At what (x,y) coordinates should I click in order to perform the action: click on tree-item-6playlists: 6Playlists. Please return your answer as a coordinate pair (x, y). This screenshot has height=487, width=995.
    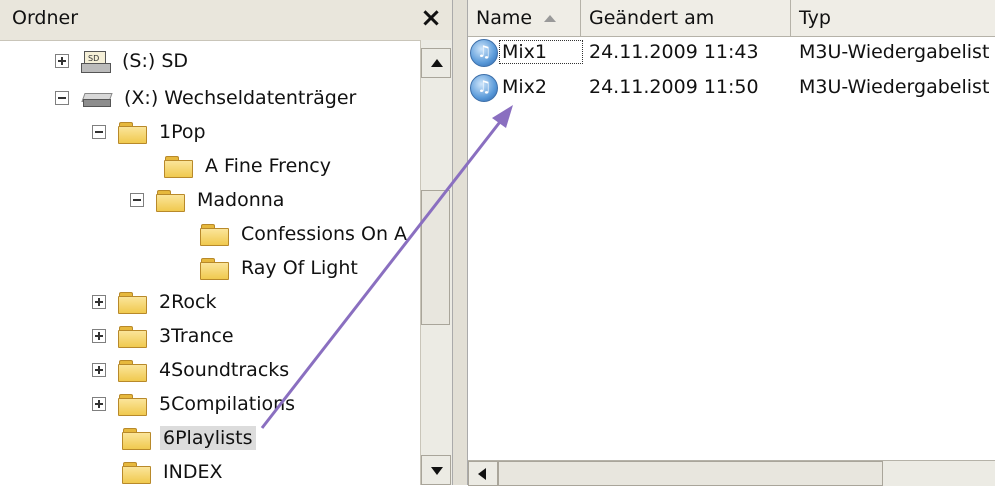
    Looking at the image, I should click on (189, 438).